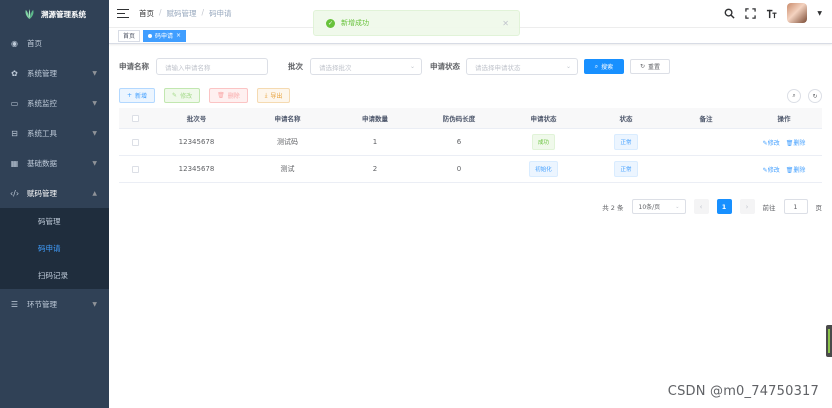  What do you see at coordinates (287, 119) in the screenshot?
I see `column-header: 申请名称` at bounding box center [287, 119].